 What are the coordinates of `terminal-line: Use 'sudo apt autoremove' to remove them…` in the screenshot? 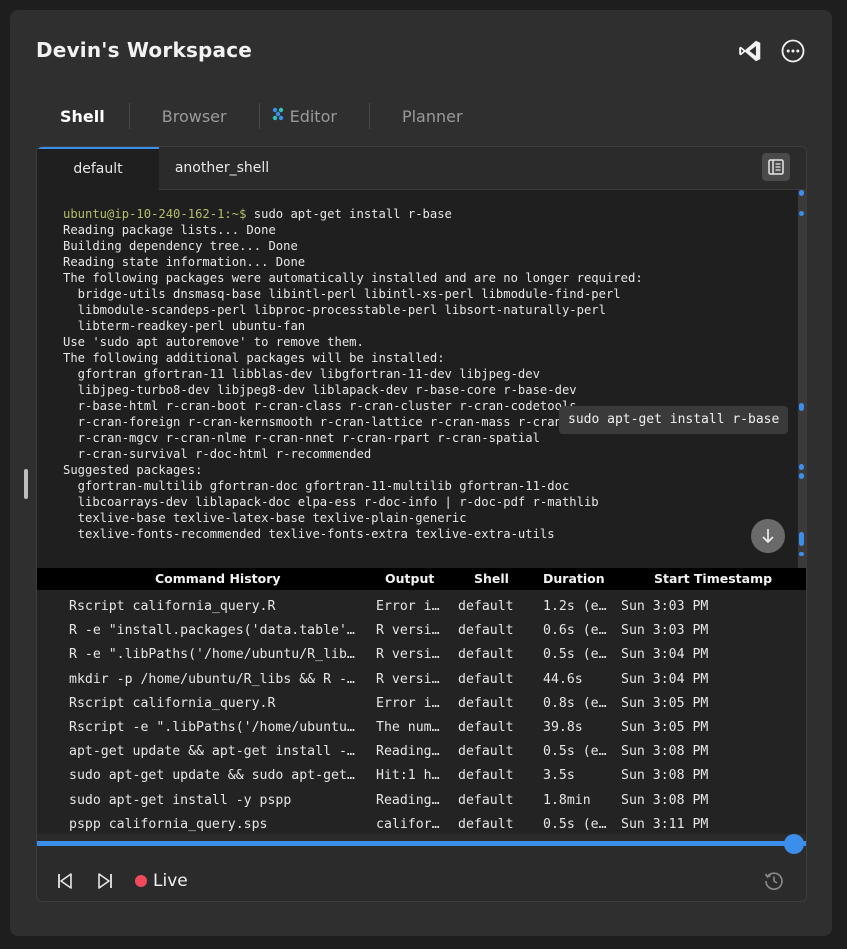 It's located at (213, 342).